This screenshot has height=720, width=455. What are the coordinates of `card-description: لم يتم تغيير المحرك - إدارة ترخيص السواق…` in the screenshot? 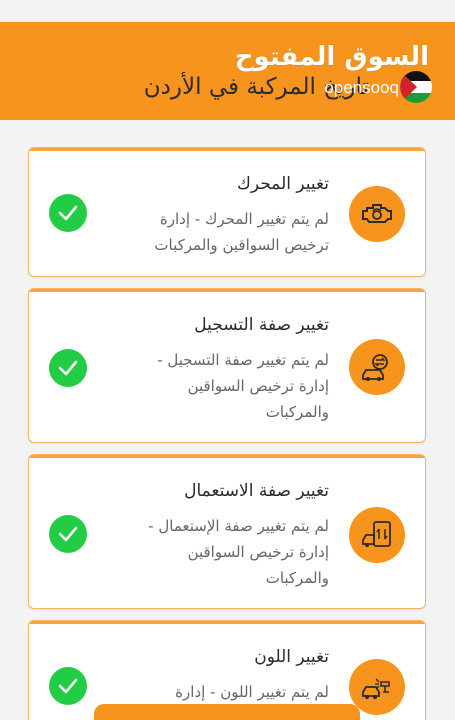 It's located at (241, 232).